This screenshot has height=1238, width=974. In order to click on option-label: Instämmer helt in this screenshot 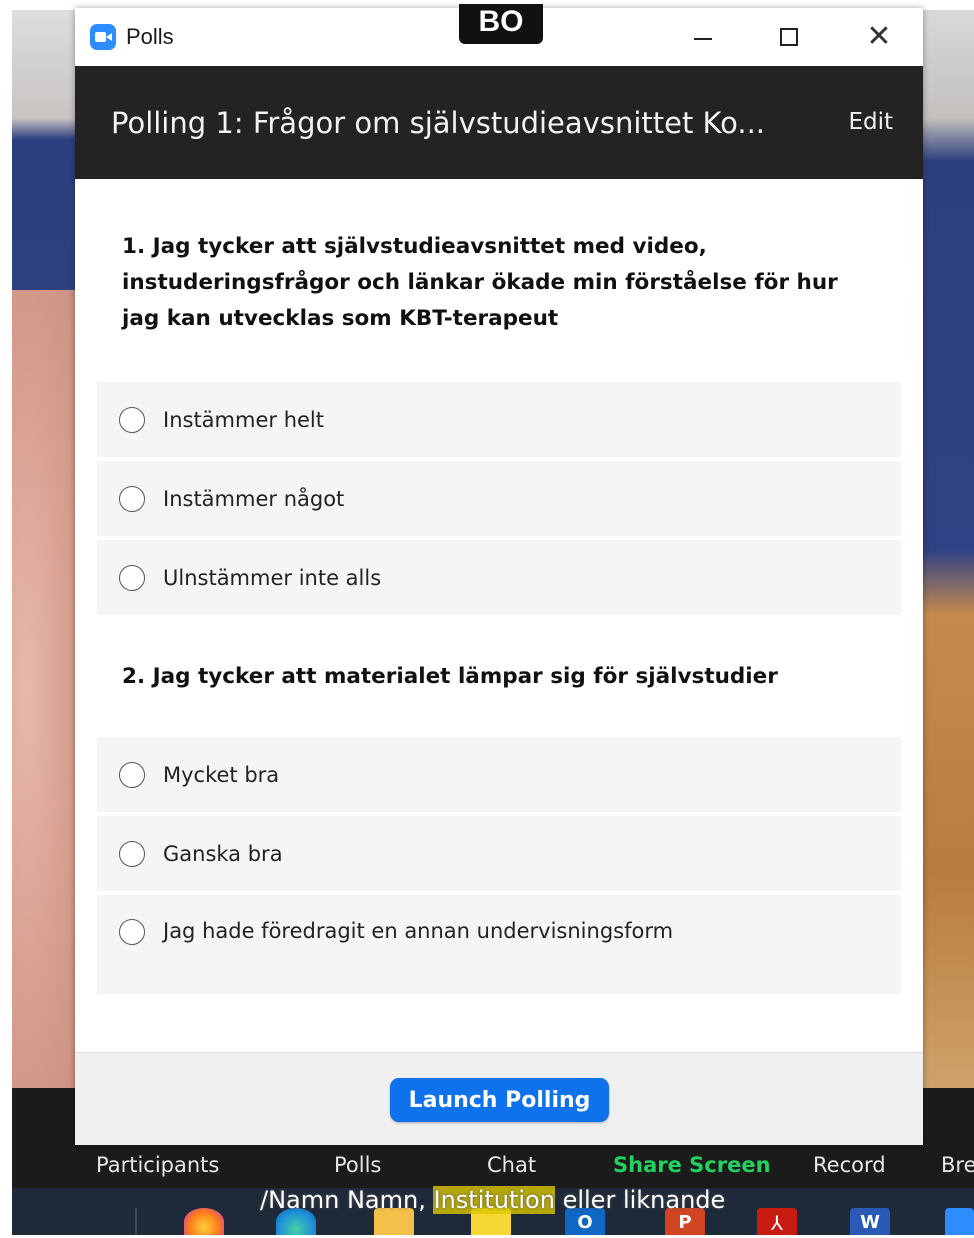, I will do `click(243, 419)`.